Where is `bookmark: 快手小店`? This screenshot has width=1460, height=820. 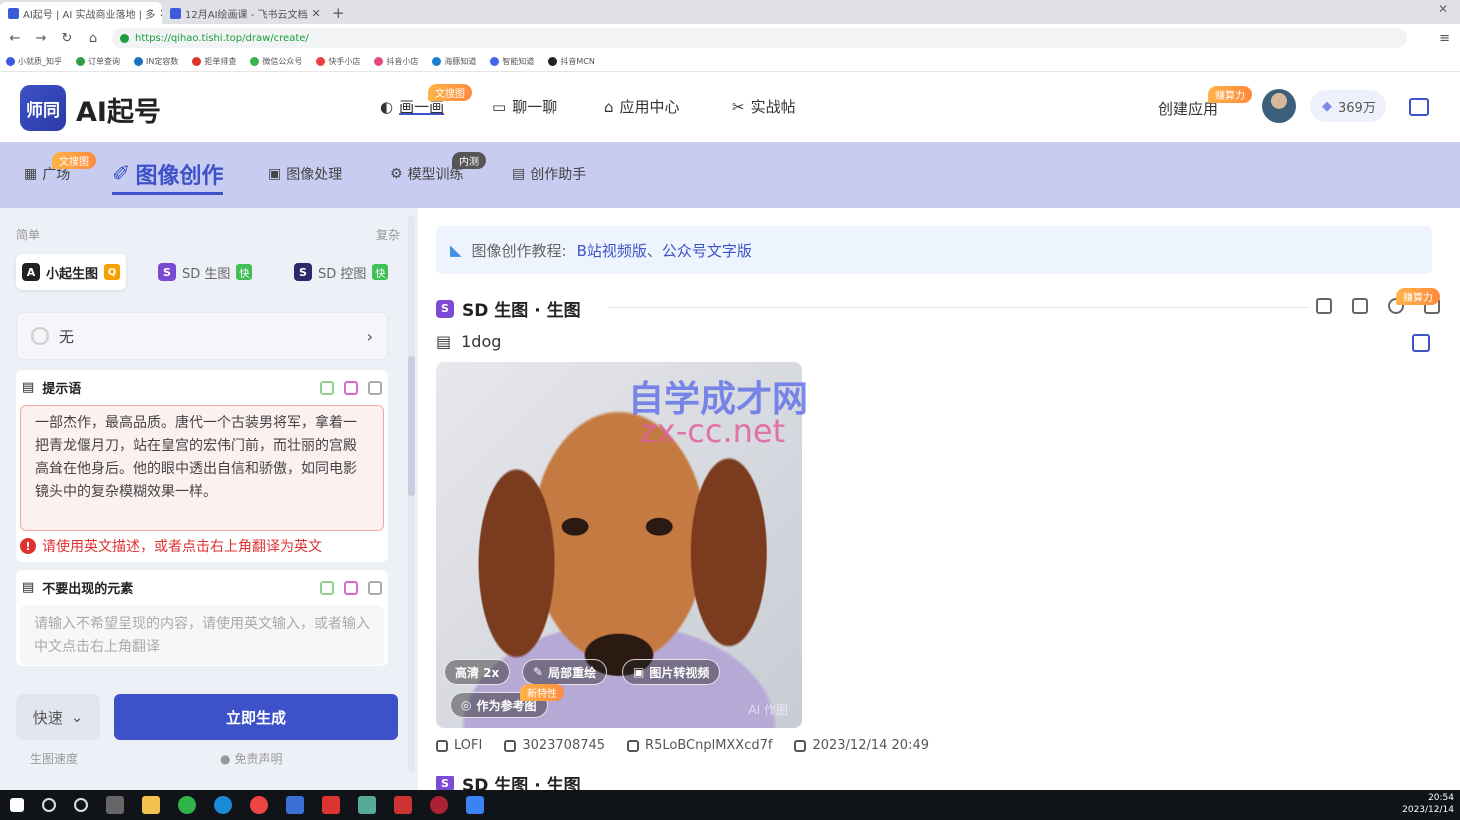
bookmark: 快手小店 is located at coordinates (338, 61).